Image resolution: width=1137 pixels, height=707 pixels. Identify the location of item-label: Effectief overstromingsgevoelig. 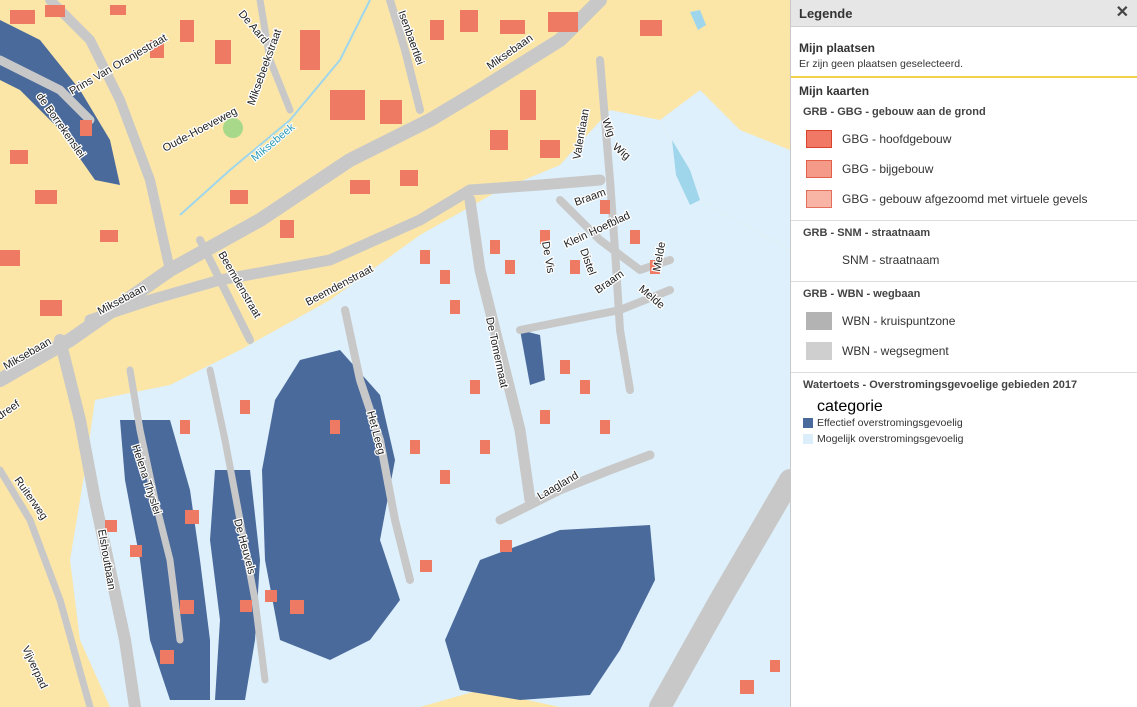
(890, 423).